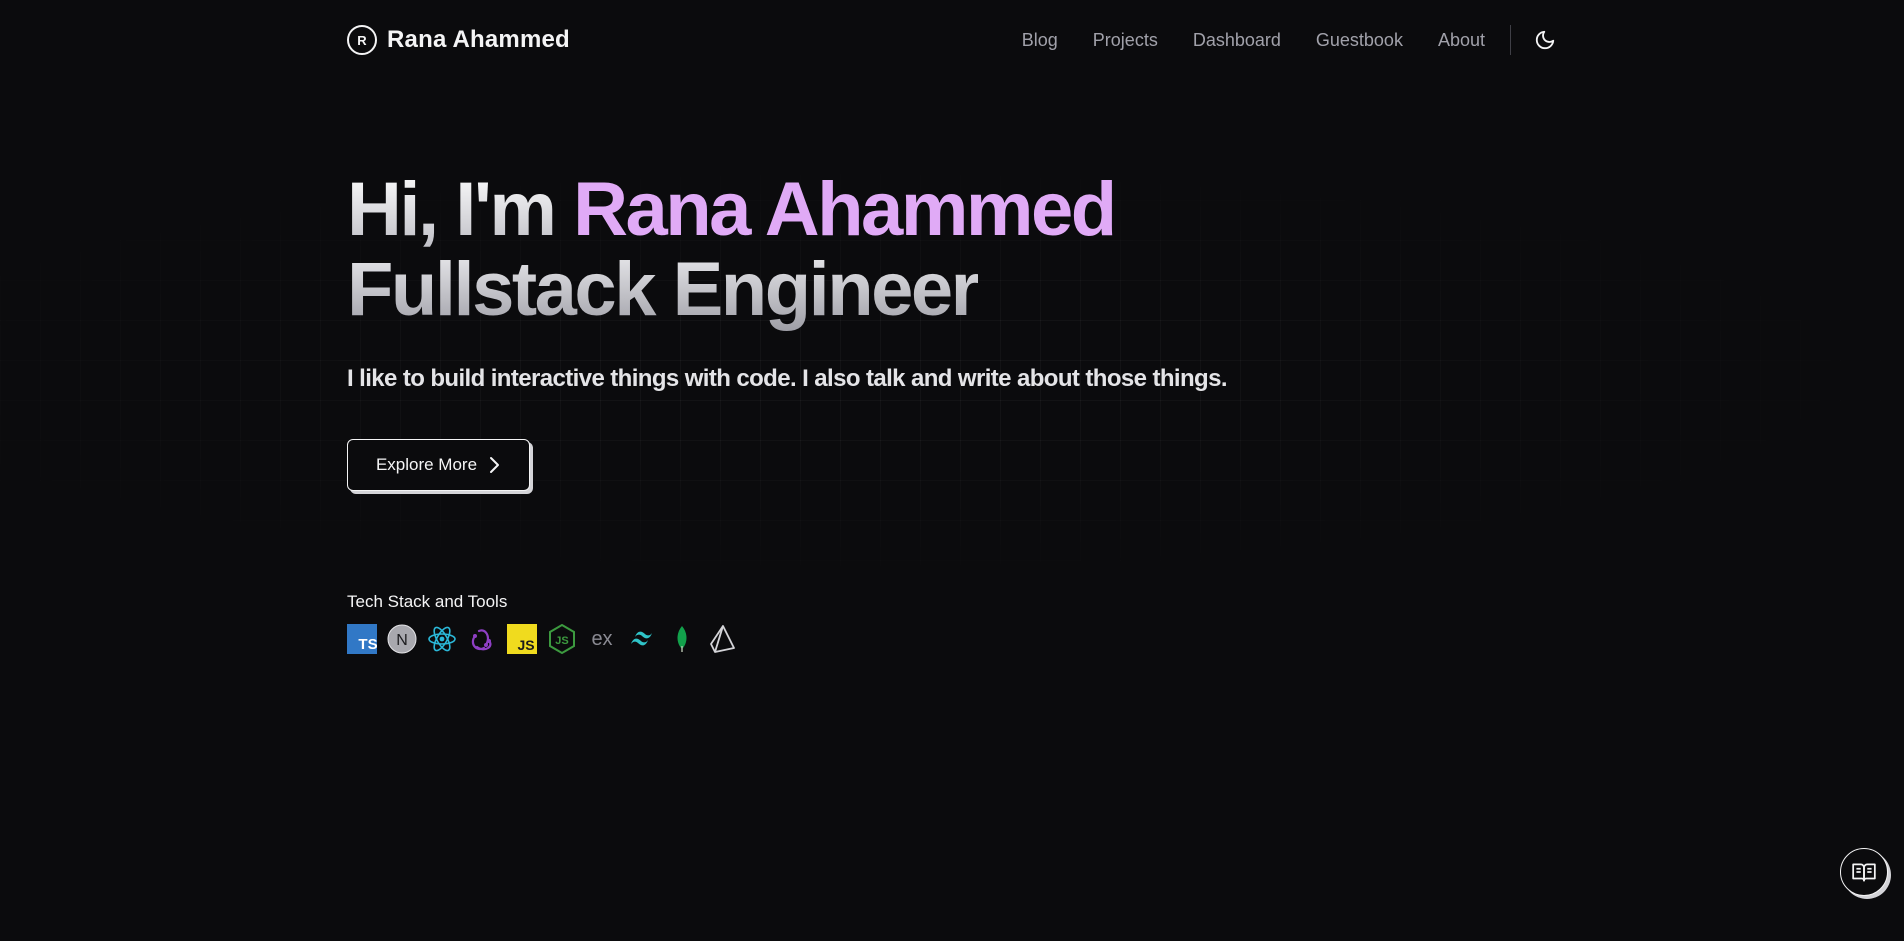 The image size is (1904, 941). I want to click on explore-more-button: Explore More, so click(438, 465).